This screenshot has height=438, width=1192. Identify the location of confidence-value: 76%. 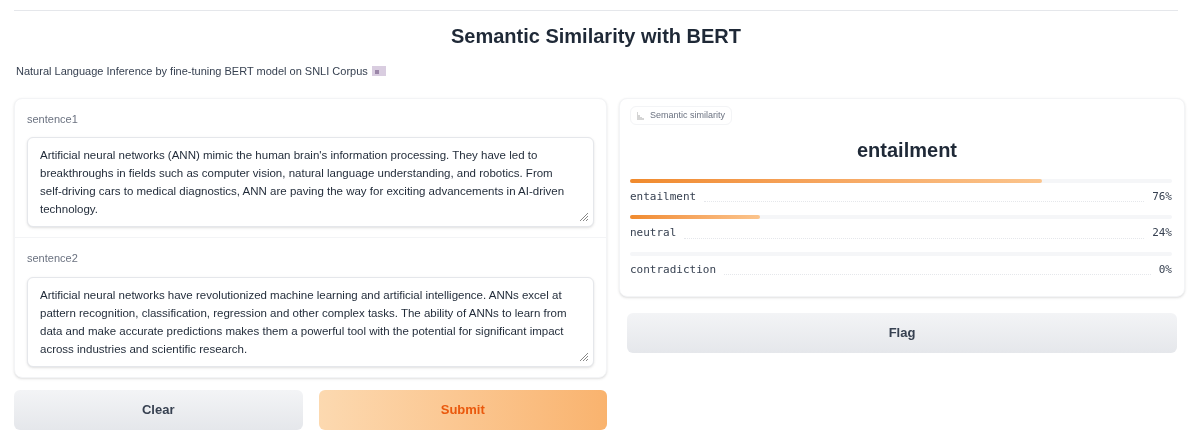
(1162, 196).